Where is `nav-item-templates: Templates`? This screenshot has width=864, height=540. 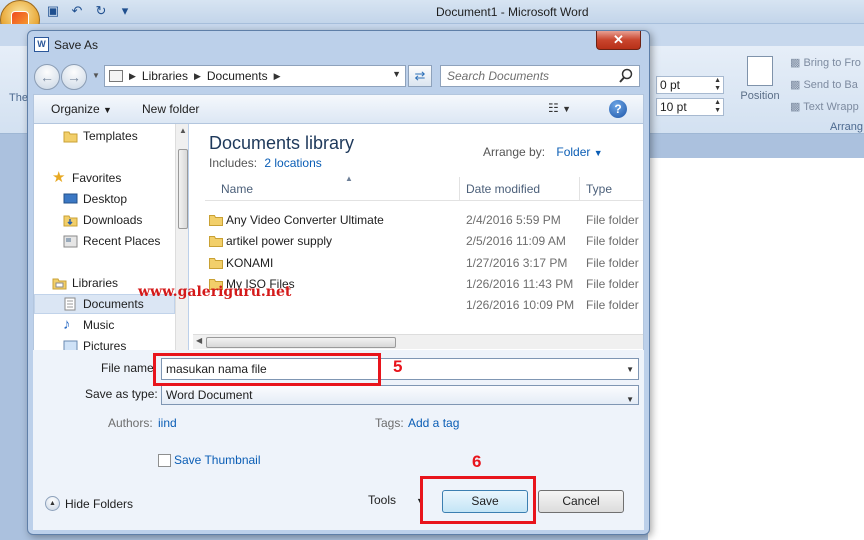 nav-item-templates: Templates is located at coordinates (104, 136).